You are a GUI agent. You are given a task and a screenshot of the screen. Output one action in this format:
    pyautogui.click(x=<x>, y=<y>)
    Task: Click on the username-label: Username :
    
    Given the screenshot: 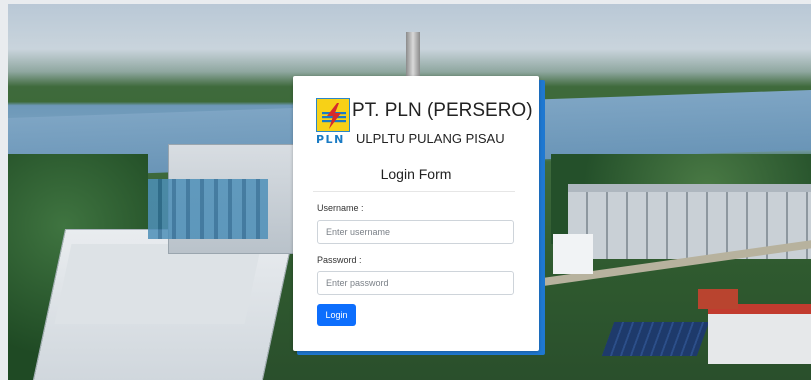 What is the action you would take?
    pyautogui.click(x=340, y=208)
    